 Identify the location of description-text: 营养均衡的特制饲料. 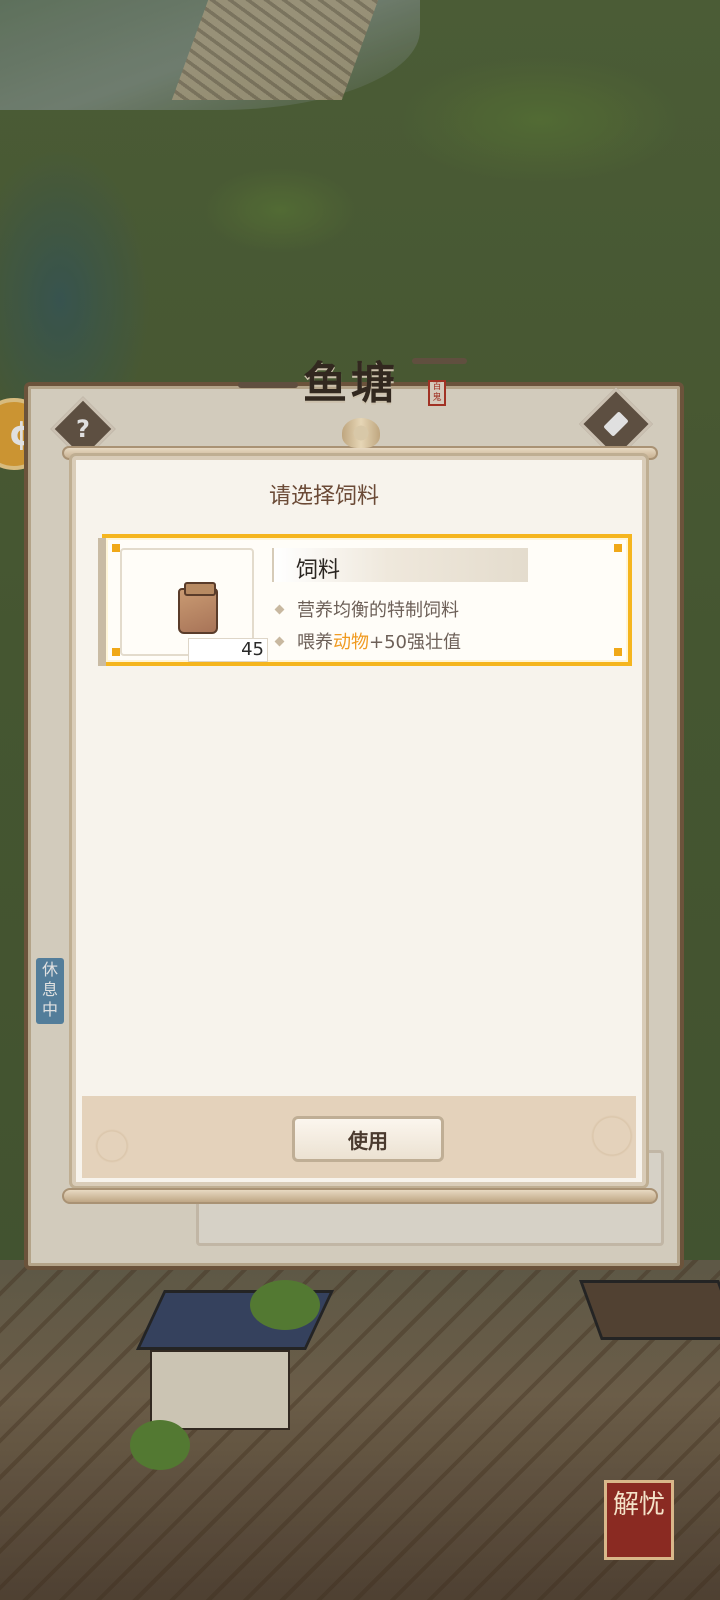
(378, 610).